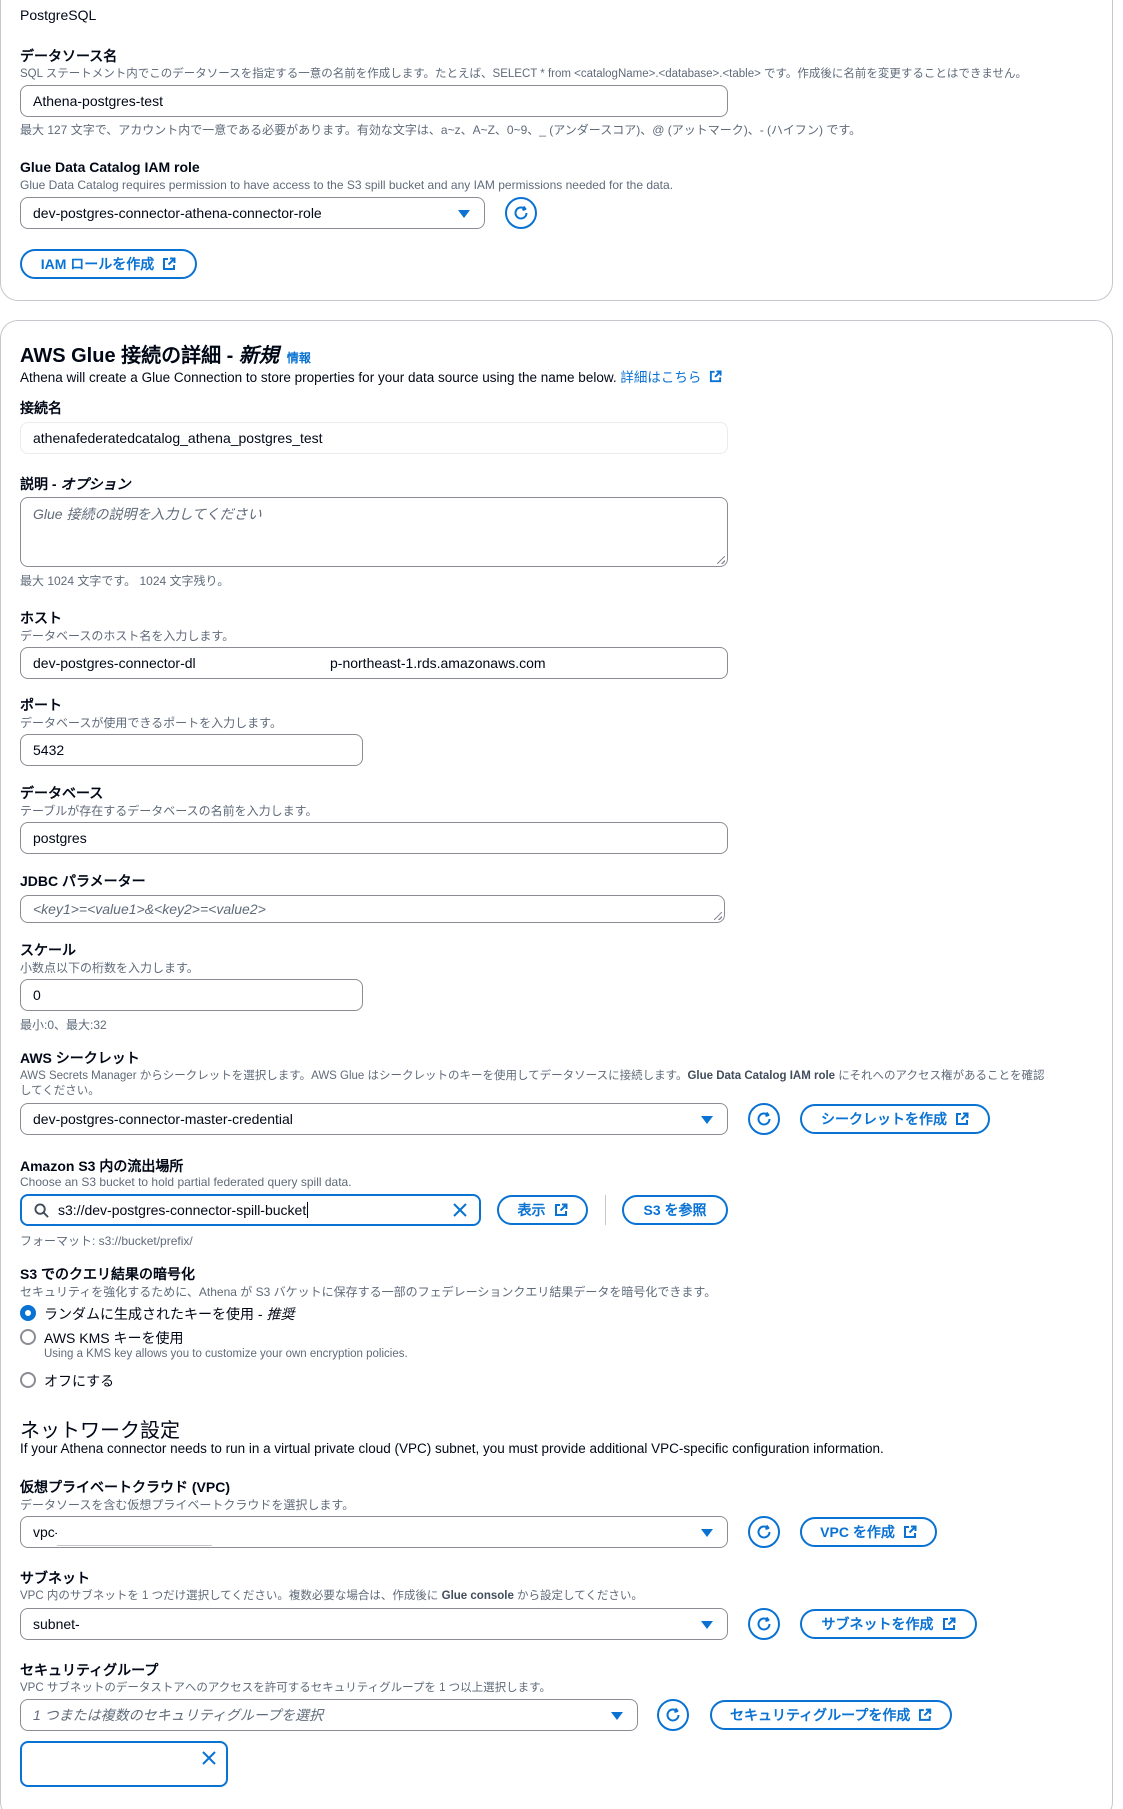 The width and height of the screenshot is (1123, 1809). I want to click on dismiss-token-icon, so click(209, 1758).